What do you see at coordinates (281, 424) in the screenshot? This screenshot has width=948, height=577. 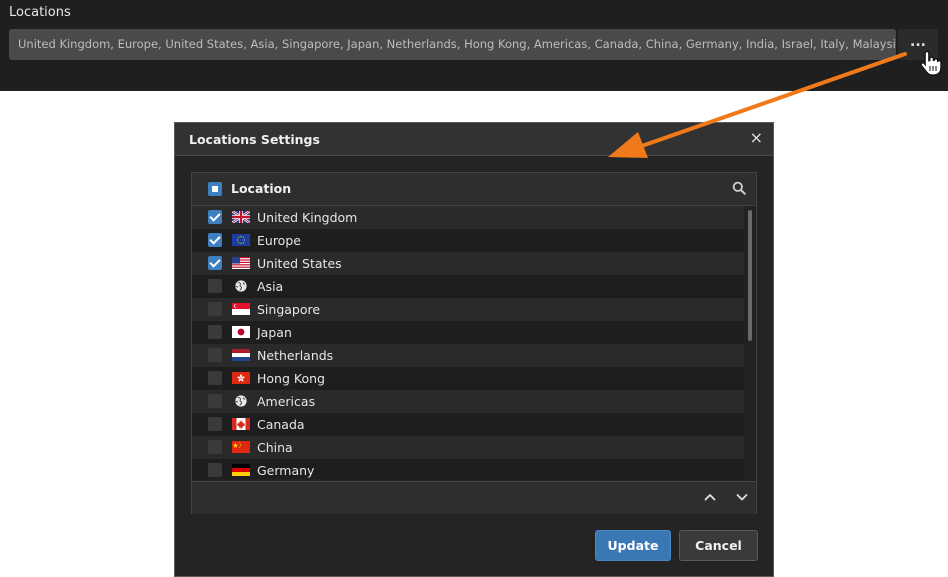 I see `row-label: Canada` at bounding box center [281, 424].